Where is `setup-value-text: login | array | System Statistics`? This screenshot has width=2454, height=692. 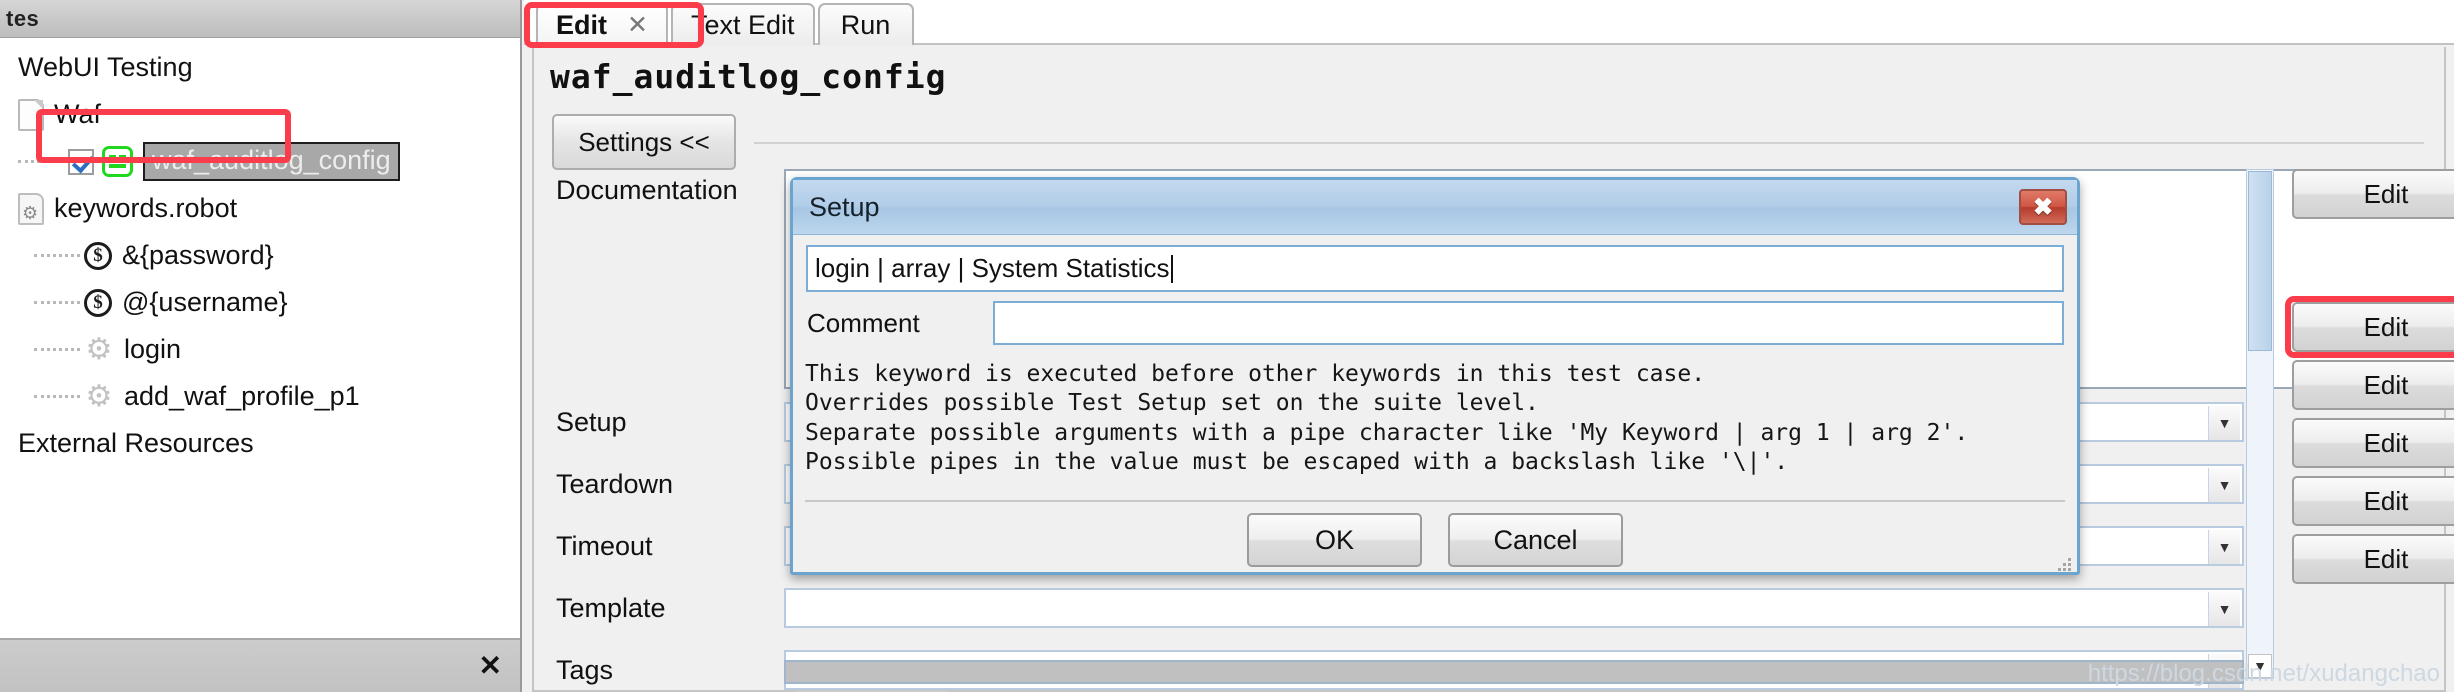 setup-value-text: login | array | System Statistics is located at coordinates (992, 268).